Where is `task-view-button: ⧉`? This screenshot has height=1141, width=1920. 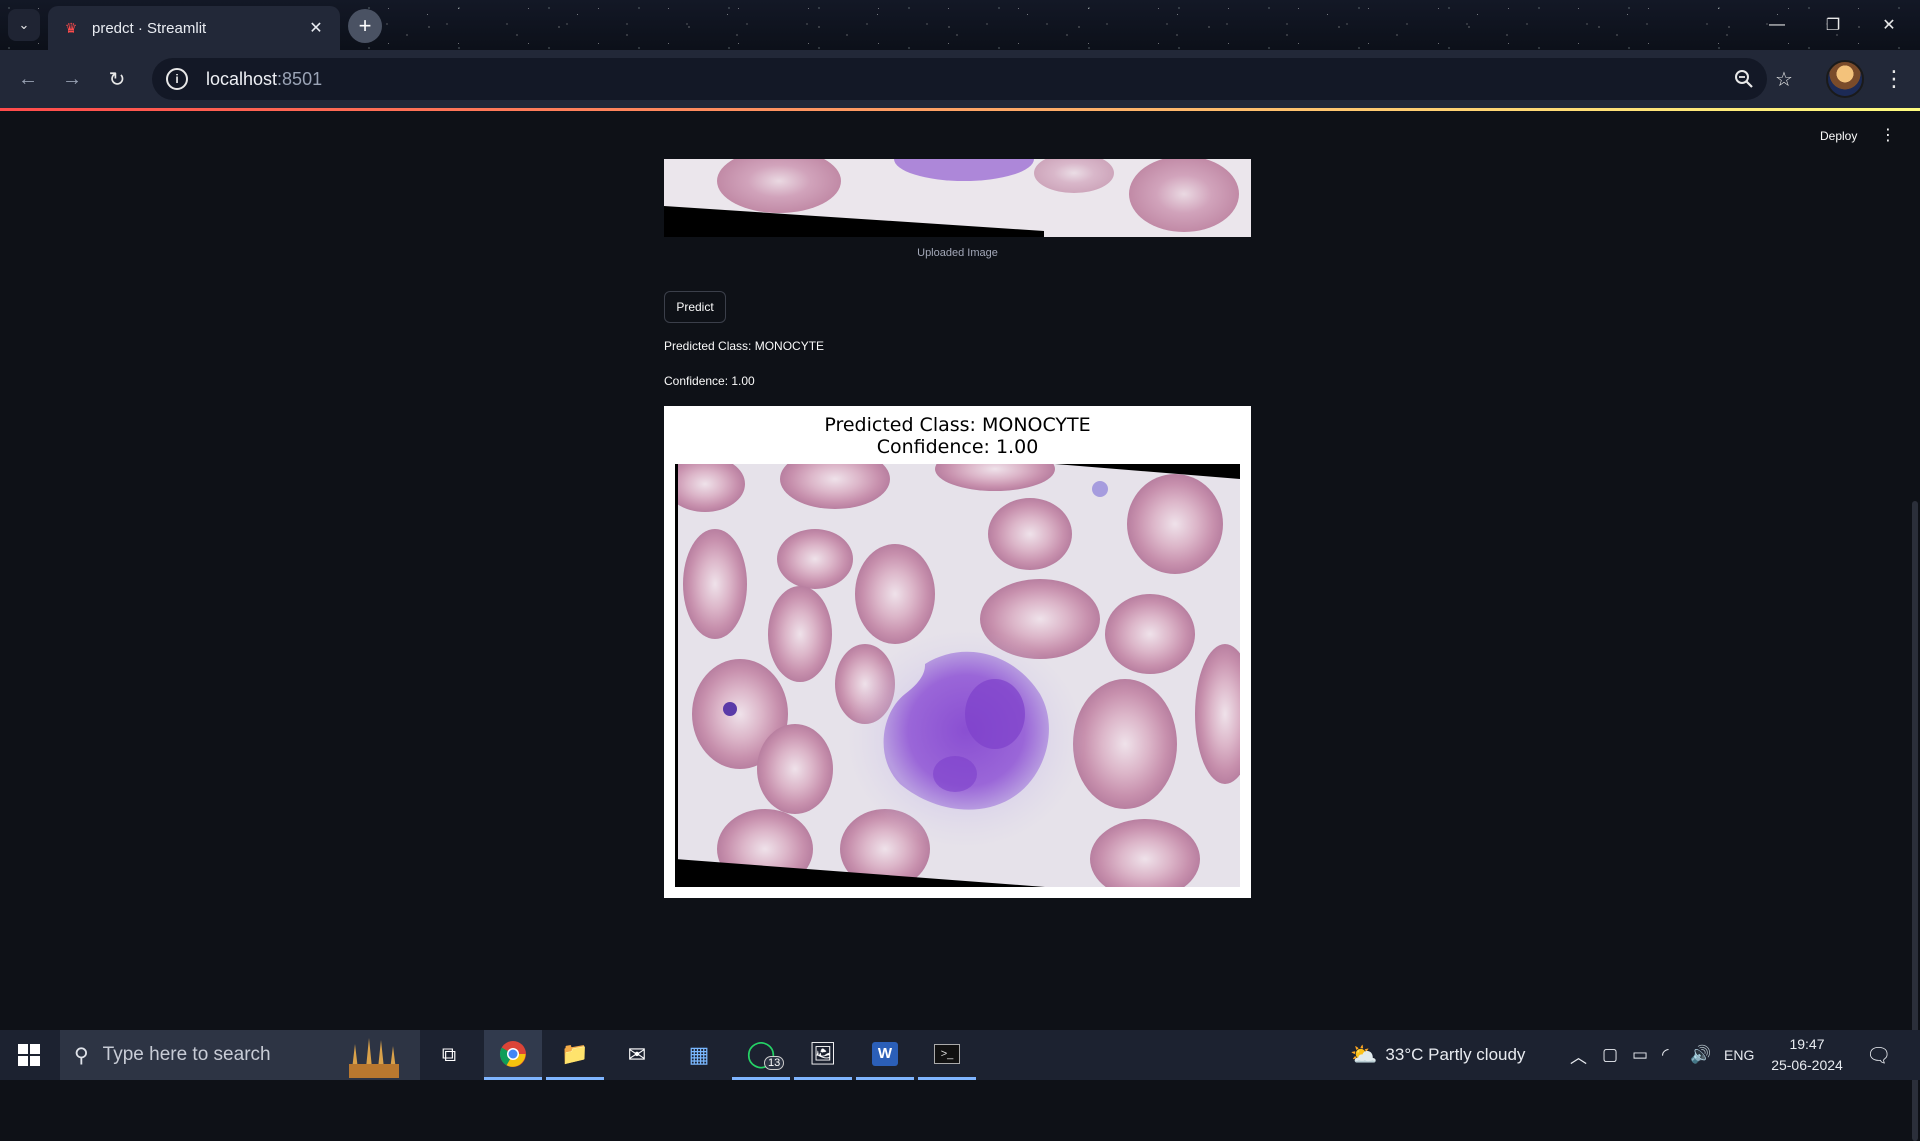 task-view-button: ⧉ is located at coordinates (449, 1055).